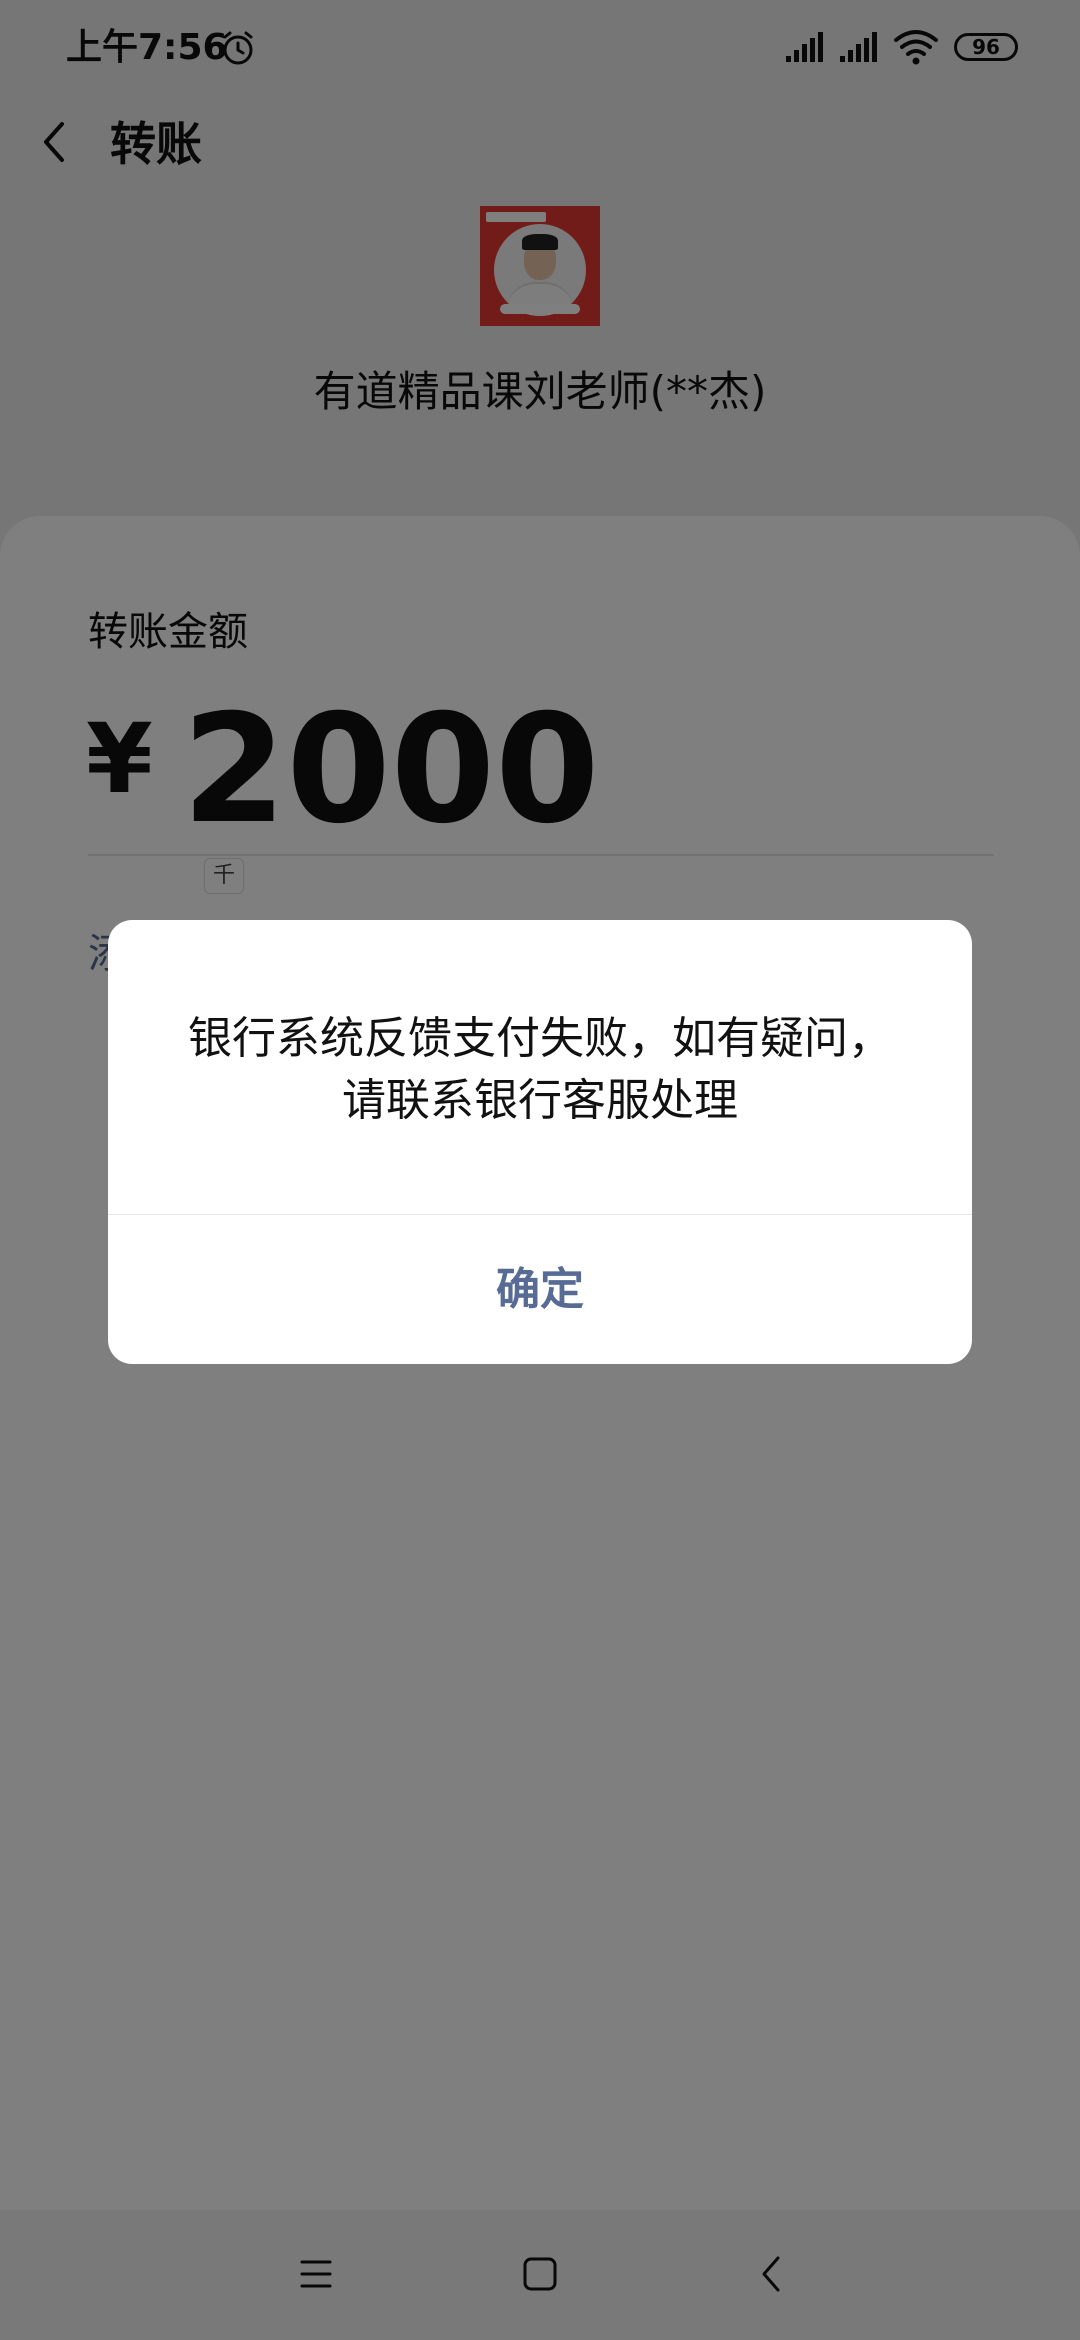  What do you see at coordinates (540, 1070) in the screenshot?
I see `dialog-message: 银行系统反馈支付失败，如有疑问， 请联系银行客服处理` at bounding box center [540, 1070].